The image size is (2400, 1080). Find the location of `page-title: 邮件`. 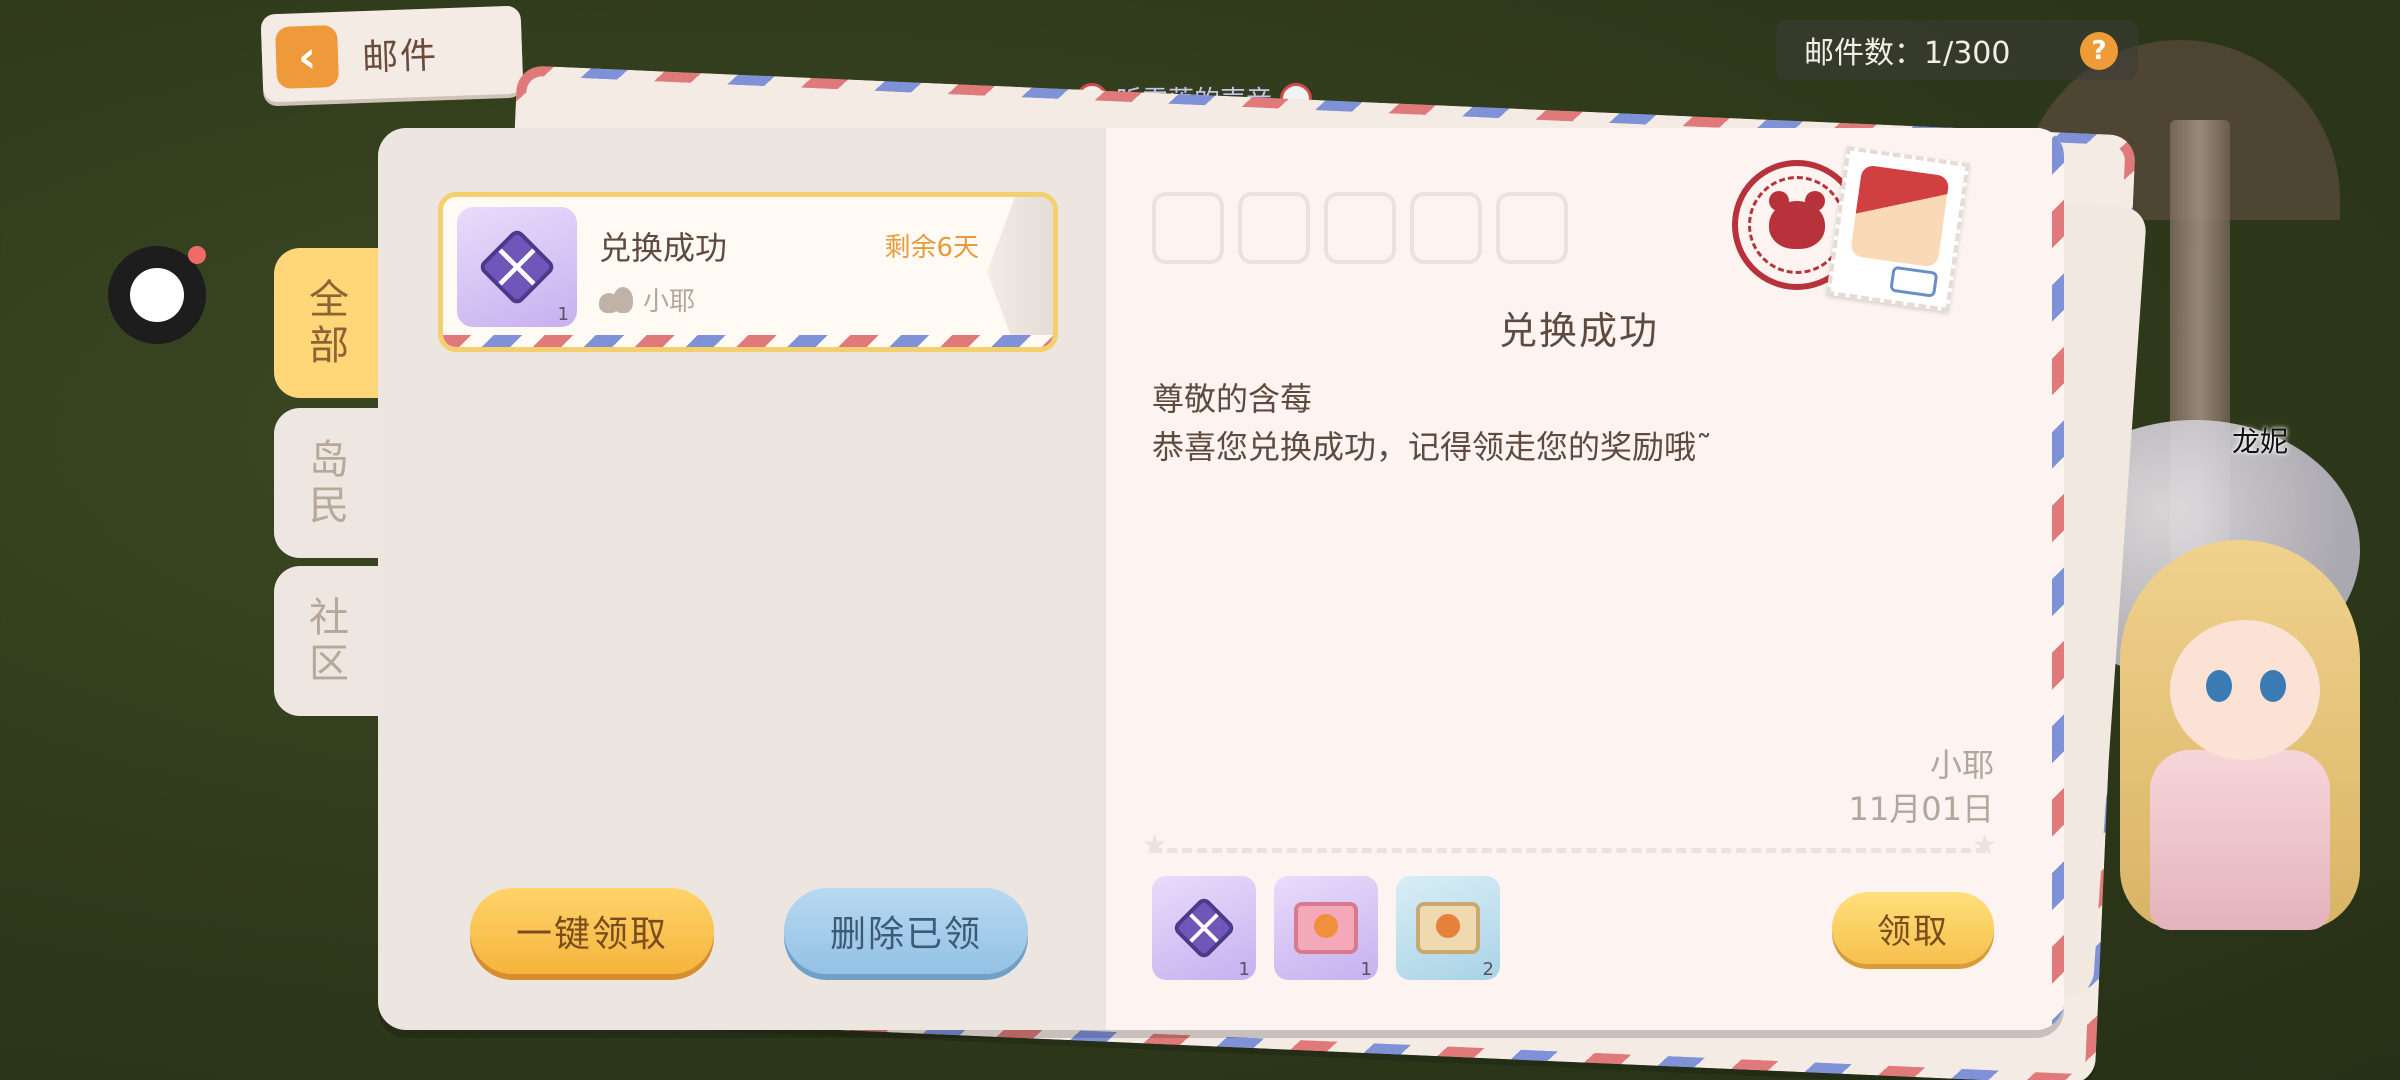

page-title: 邮件 is located at coordinates (400, 57).